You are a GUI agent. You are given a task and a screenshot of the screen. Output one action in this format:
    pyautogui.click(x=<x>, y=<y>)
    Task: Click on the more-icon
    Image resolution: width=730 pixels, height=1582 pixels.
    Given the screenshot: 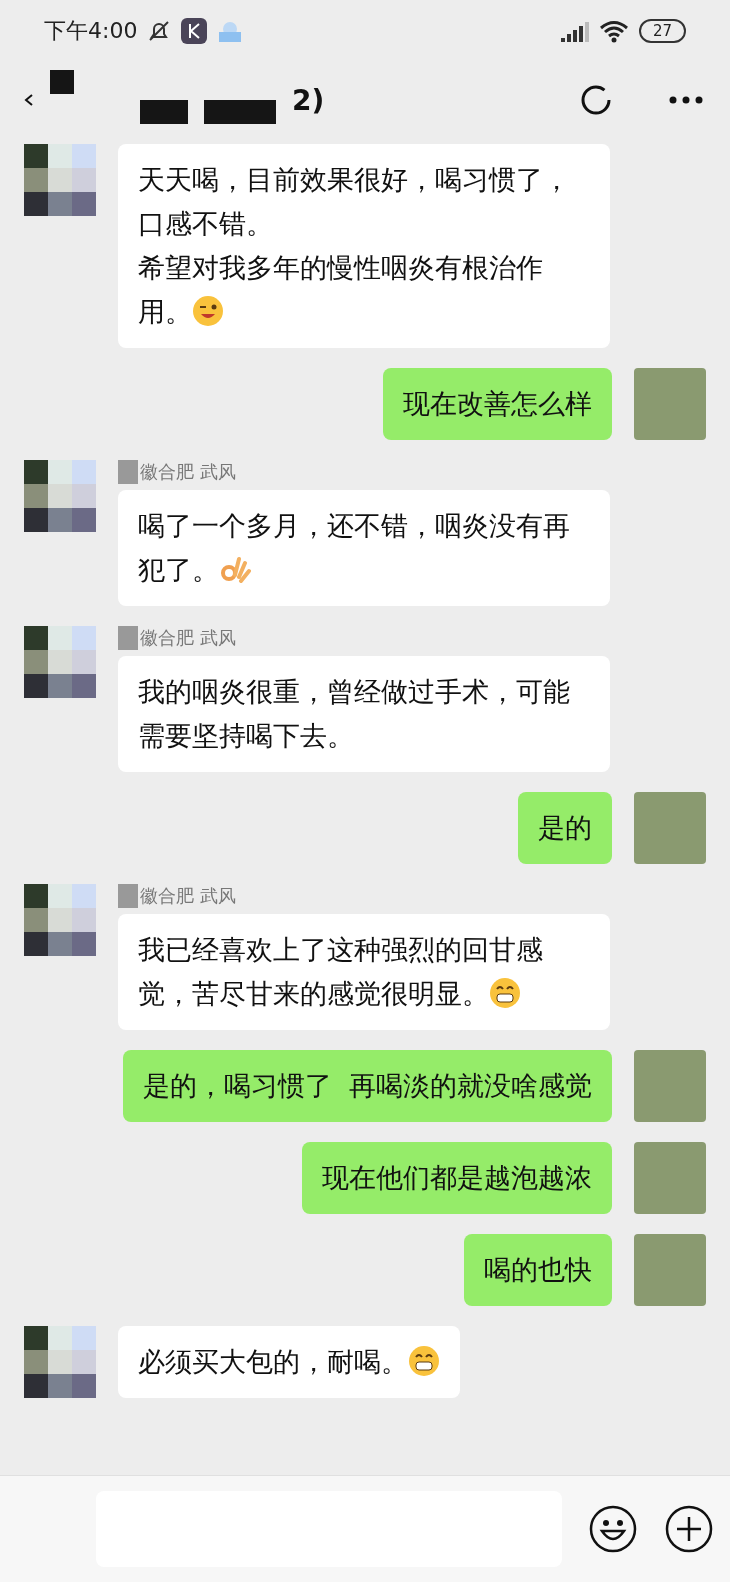 What is the action you would take?
    pyautogui.click(x=686, y=100)
    